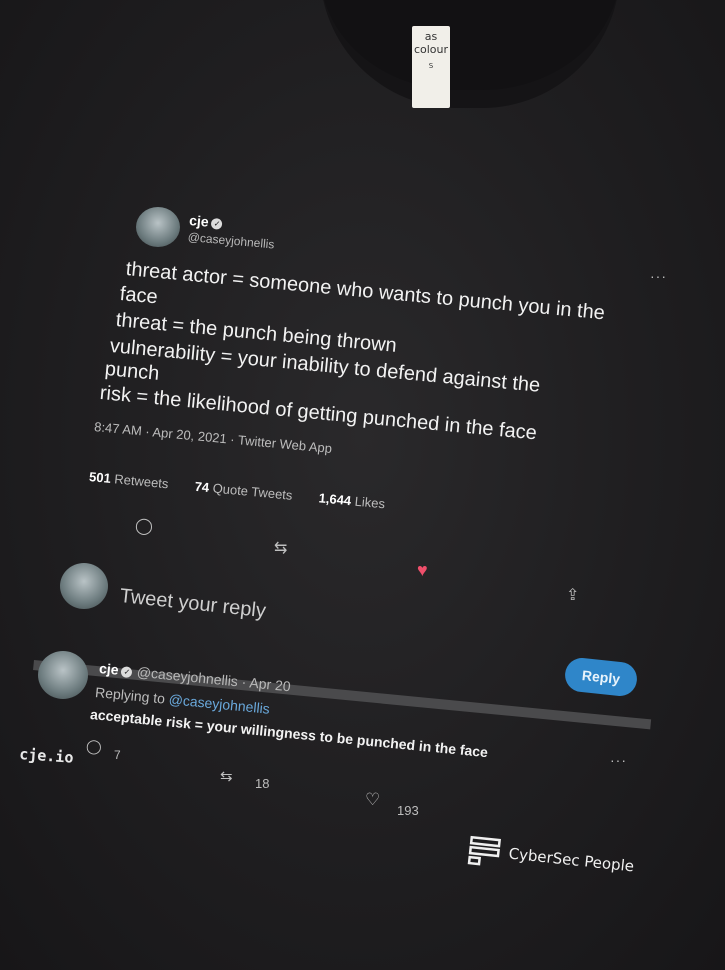 The width and height of the screenshot is (725, 970). What do you see at coordinates (138, 296) in the screenshot?
I see `tweet-line: face` at bounding box center [138, 296].